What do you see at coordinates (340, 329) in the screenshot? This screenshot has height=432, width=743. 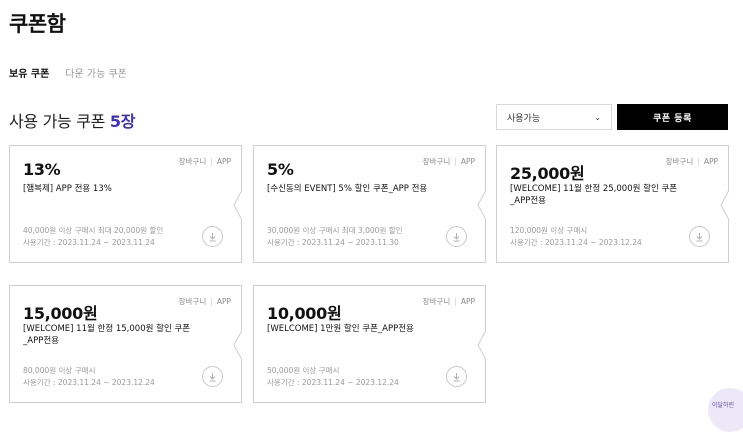 I see `coupon-name: [WELCOME] 1만원 할인 쿠폰_APP전용` at bounding box center [340, 329].